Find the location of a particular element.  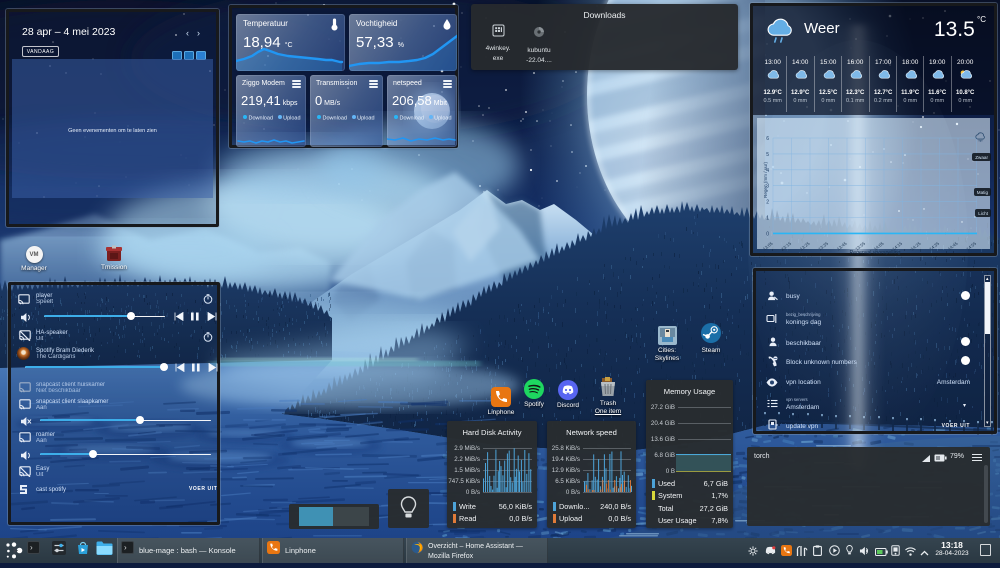

svg-text: 14:25 is located at coordinates (916, 246).